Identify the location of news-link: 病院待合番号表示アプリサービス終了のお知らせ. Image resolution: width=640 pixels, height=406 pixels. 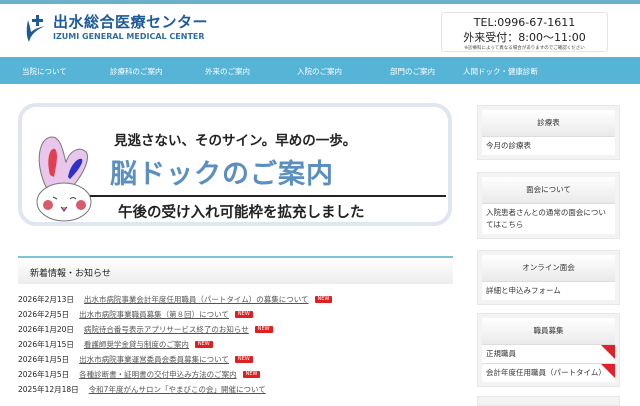
(166, 329).